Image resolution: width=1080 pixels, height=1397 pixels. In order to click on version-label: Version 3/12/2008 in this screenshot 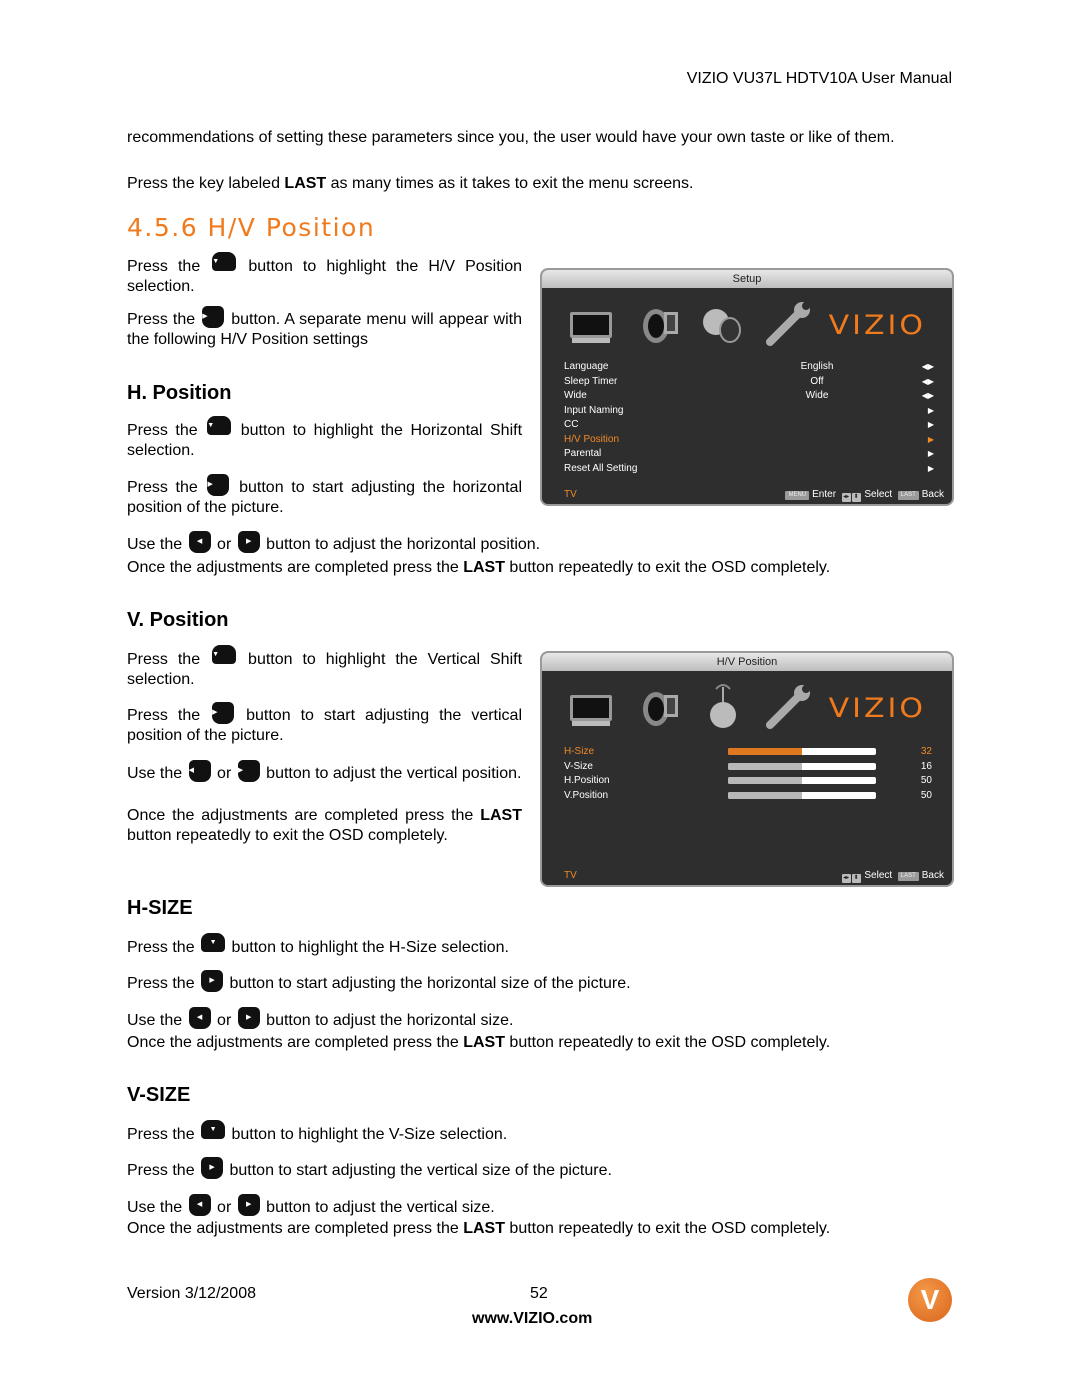, I will do `click(191, 1293)`.